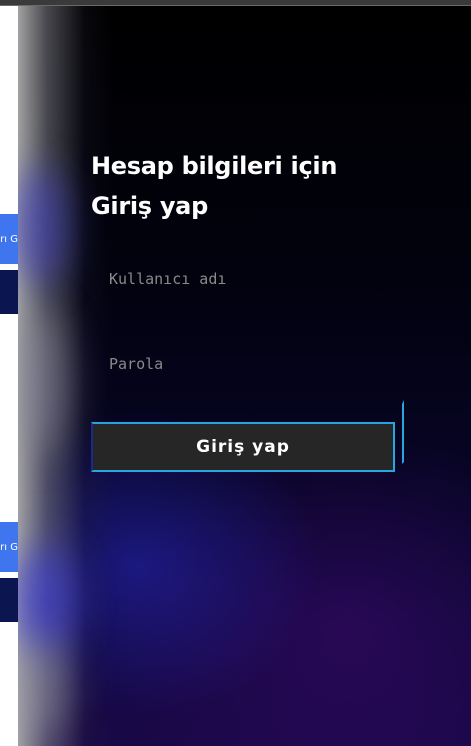  Describe the element at coordinates (241, 279) in the screenshot. I see `username-input` at that location.